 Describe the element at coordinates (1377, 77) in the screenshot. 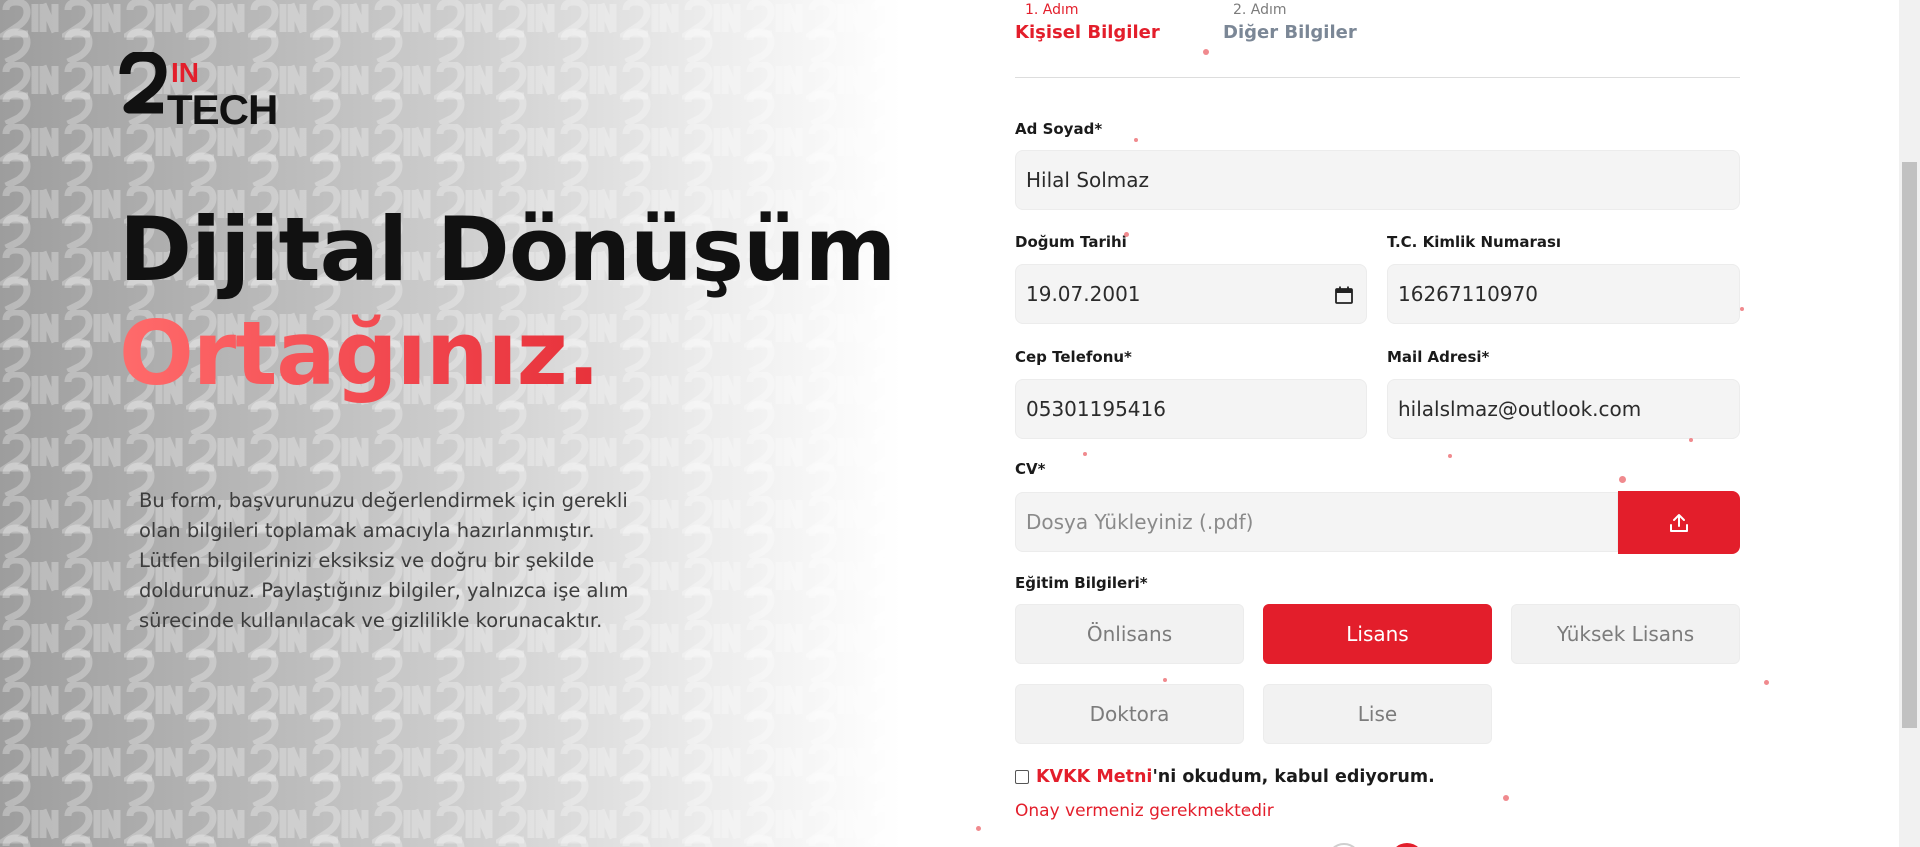

I see `steps-divider` at that location.